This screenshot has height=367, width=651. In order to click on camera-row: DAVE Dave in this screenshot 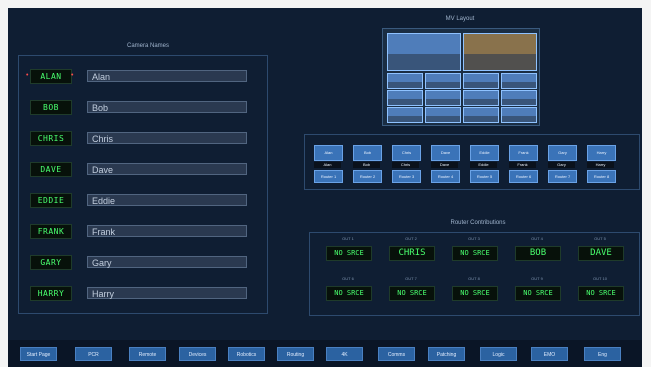, I will do `click(145, 169)`.